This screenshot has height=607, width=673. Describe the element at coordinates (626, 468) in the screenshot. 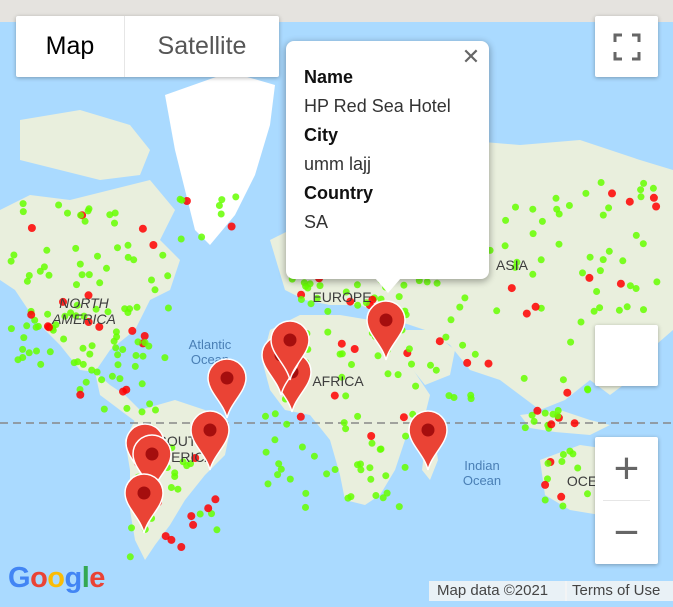

I see `zoom-in-button: +` at that location.